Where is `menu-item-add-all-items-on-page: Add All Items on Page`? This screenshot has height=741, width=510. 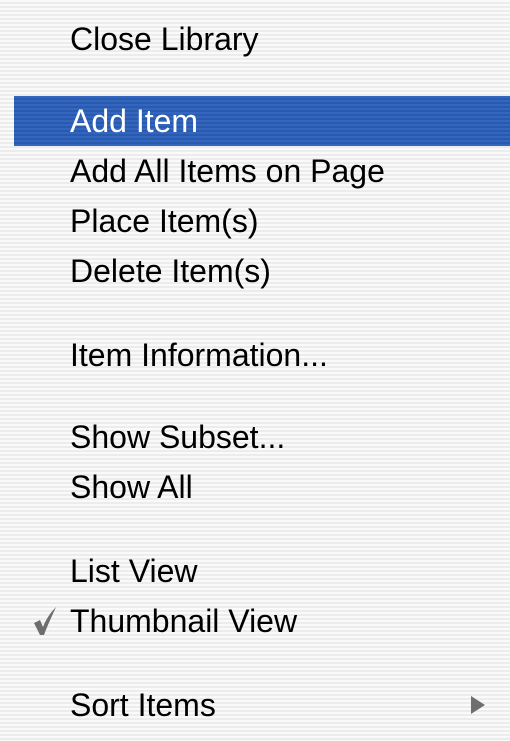 menu-item-add-all-items-on-page: Add All Items on Page is located at coordinates (255, 171).